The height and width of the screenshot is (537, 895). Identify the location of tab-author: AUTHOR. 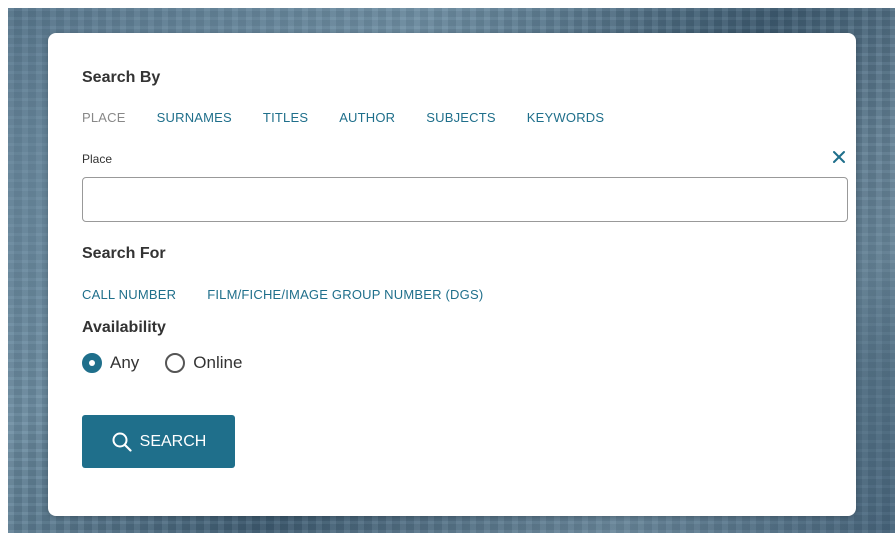
(367, 117).